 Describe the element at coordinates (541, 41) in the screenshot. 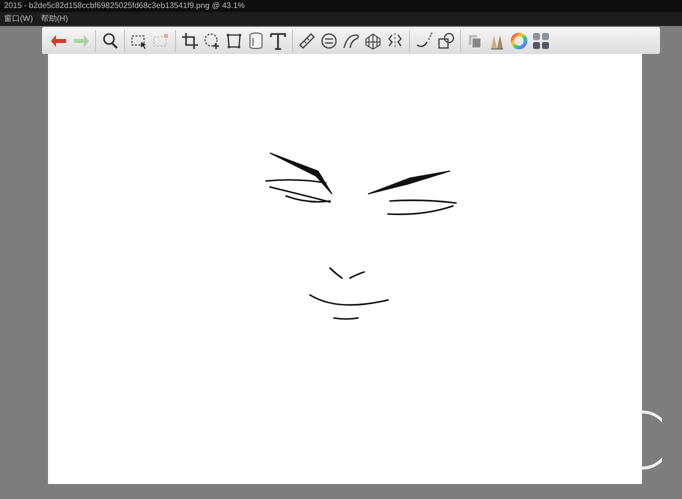

I see `grid-icon` at that location.